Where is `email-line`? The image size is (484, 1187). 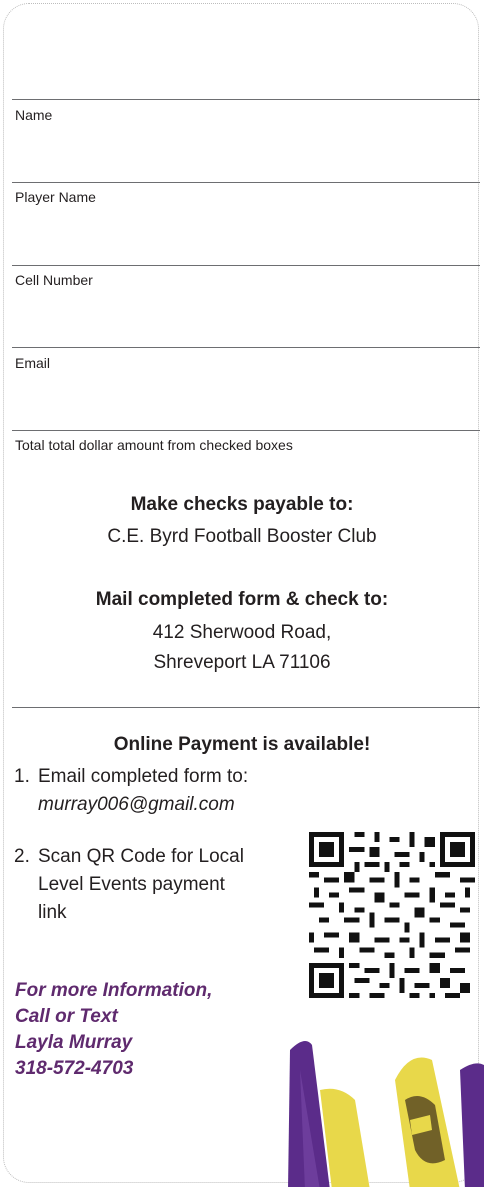
email-line is located at coordinates (246, 347).